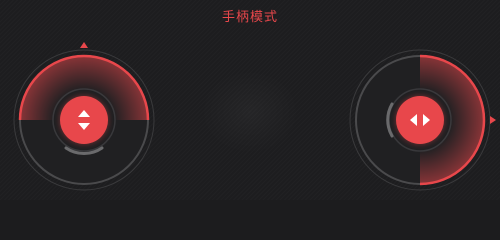 The image size is (500, 240). I want to click on up-down-arrows-icon, so click(84, 120).